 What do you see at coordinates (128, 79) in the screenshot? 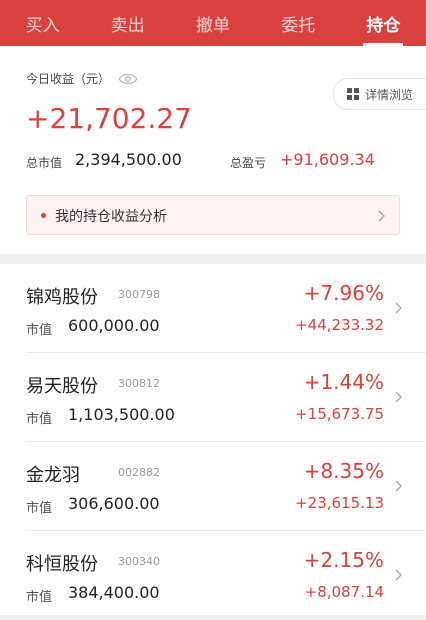
I see `eye-icon` at bounding box center [128, 79].